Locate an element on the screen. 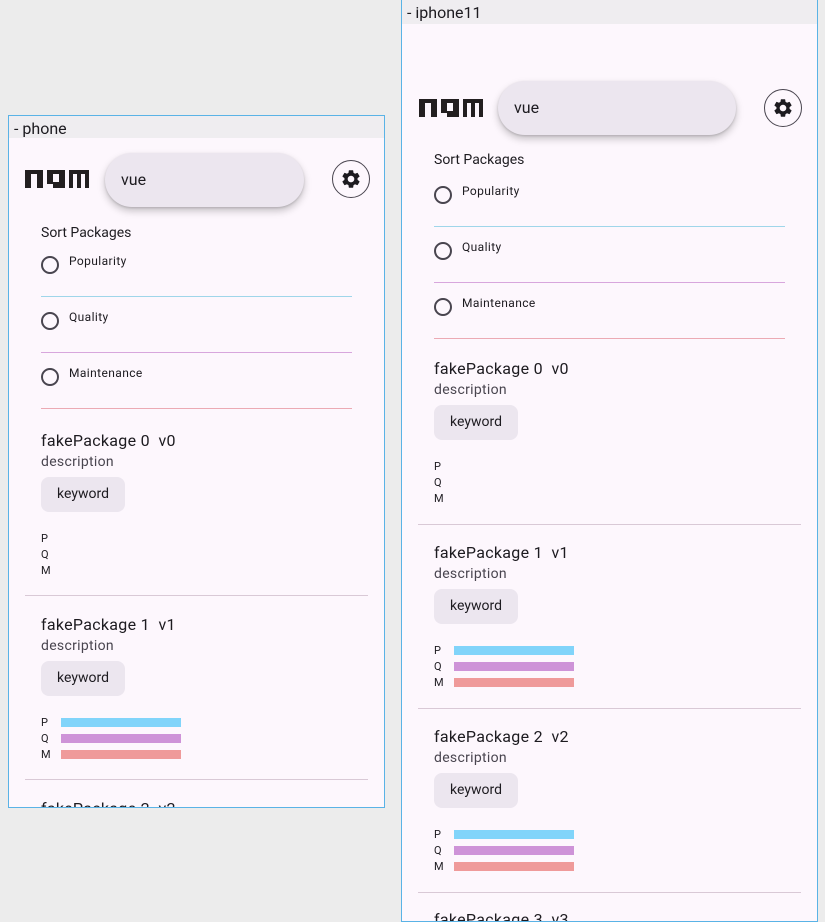  frame-title: - phone is located at coordinates (196, 127).